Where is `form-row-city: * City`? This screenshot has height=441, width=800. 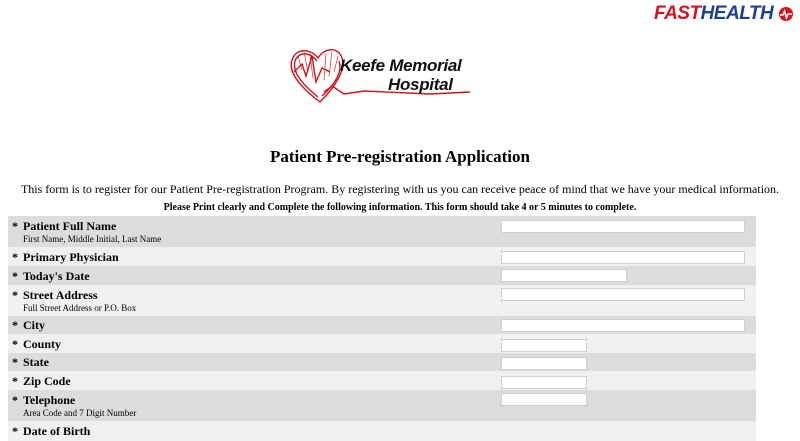
form-row-city: * City is located at coordinates (382, 325).